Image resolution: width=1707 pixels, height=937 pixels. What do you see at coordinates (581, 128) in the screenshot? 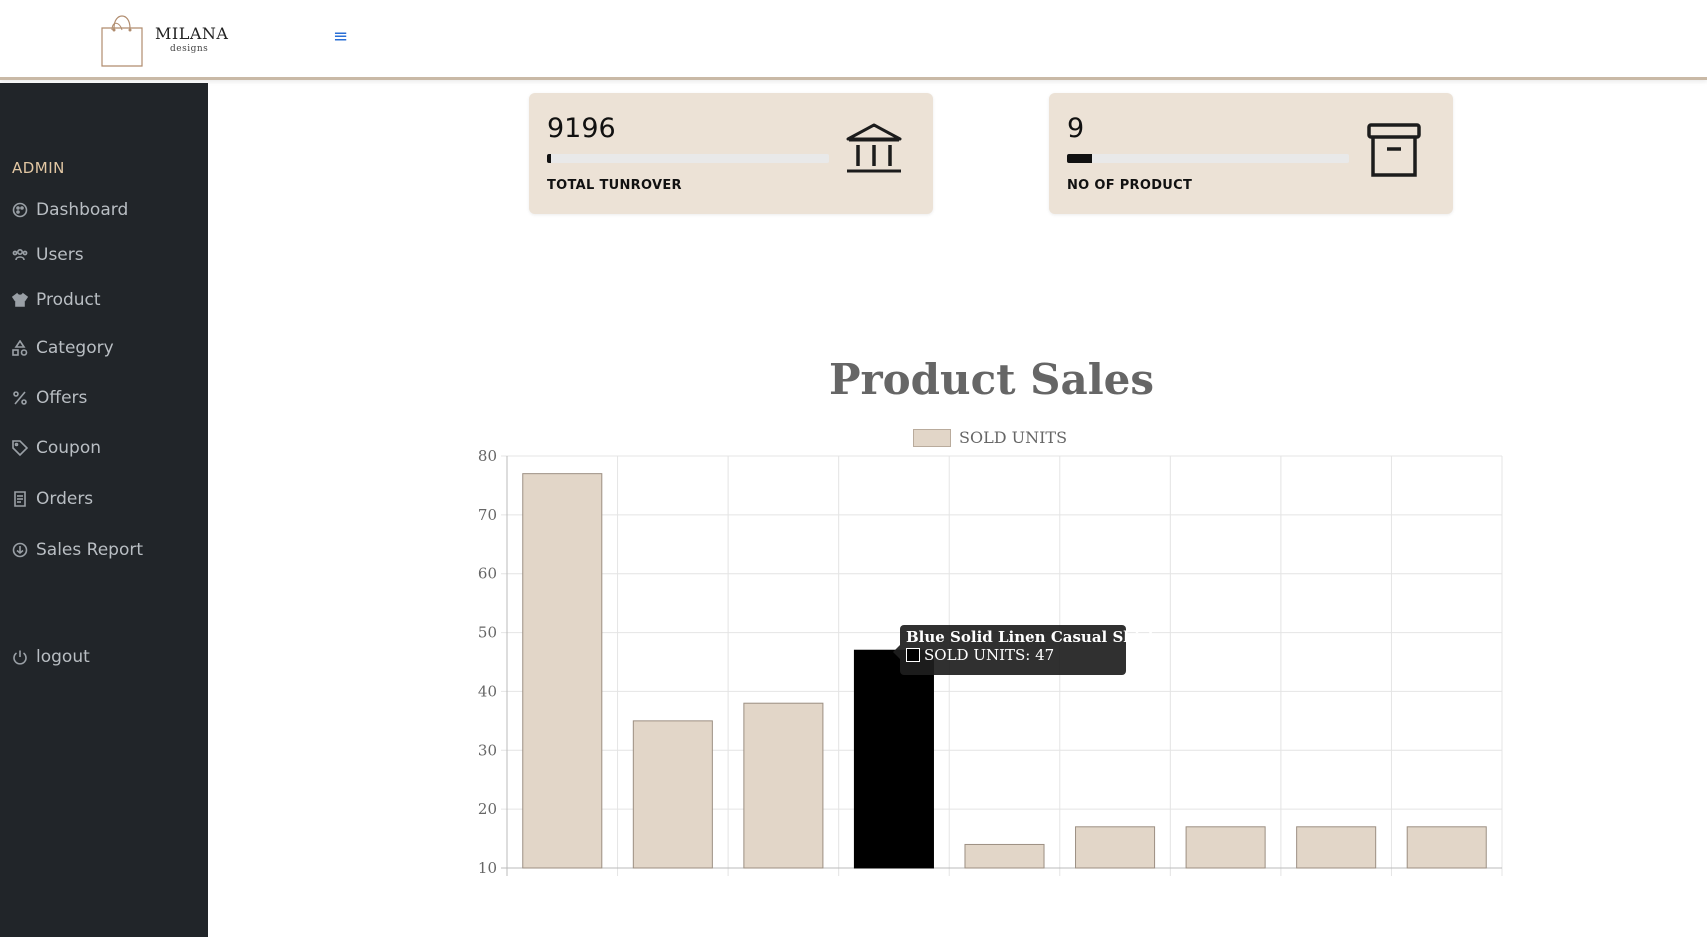
I see `turnover-value: 9196` at bounding box center [581, 128].